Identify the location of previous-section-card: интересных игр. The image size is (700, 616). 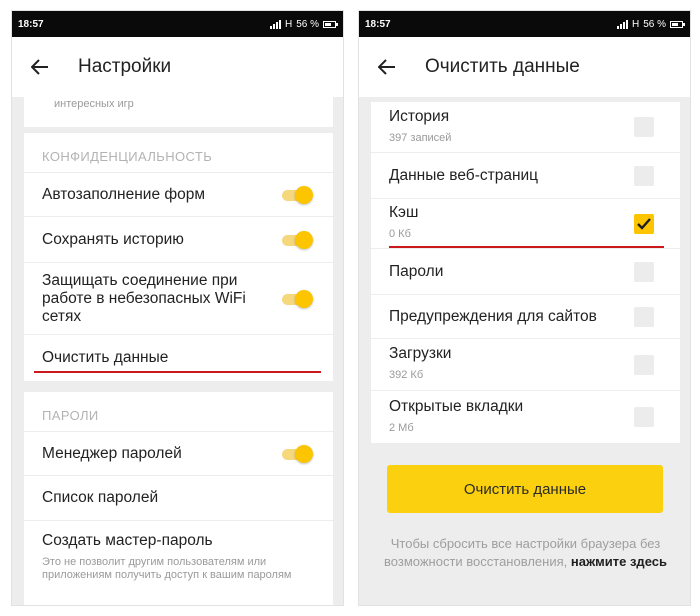
(178, 112).